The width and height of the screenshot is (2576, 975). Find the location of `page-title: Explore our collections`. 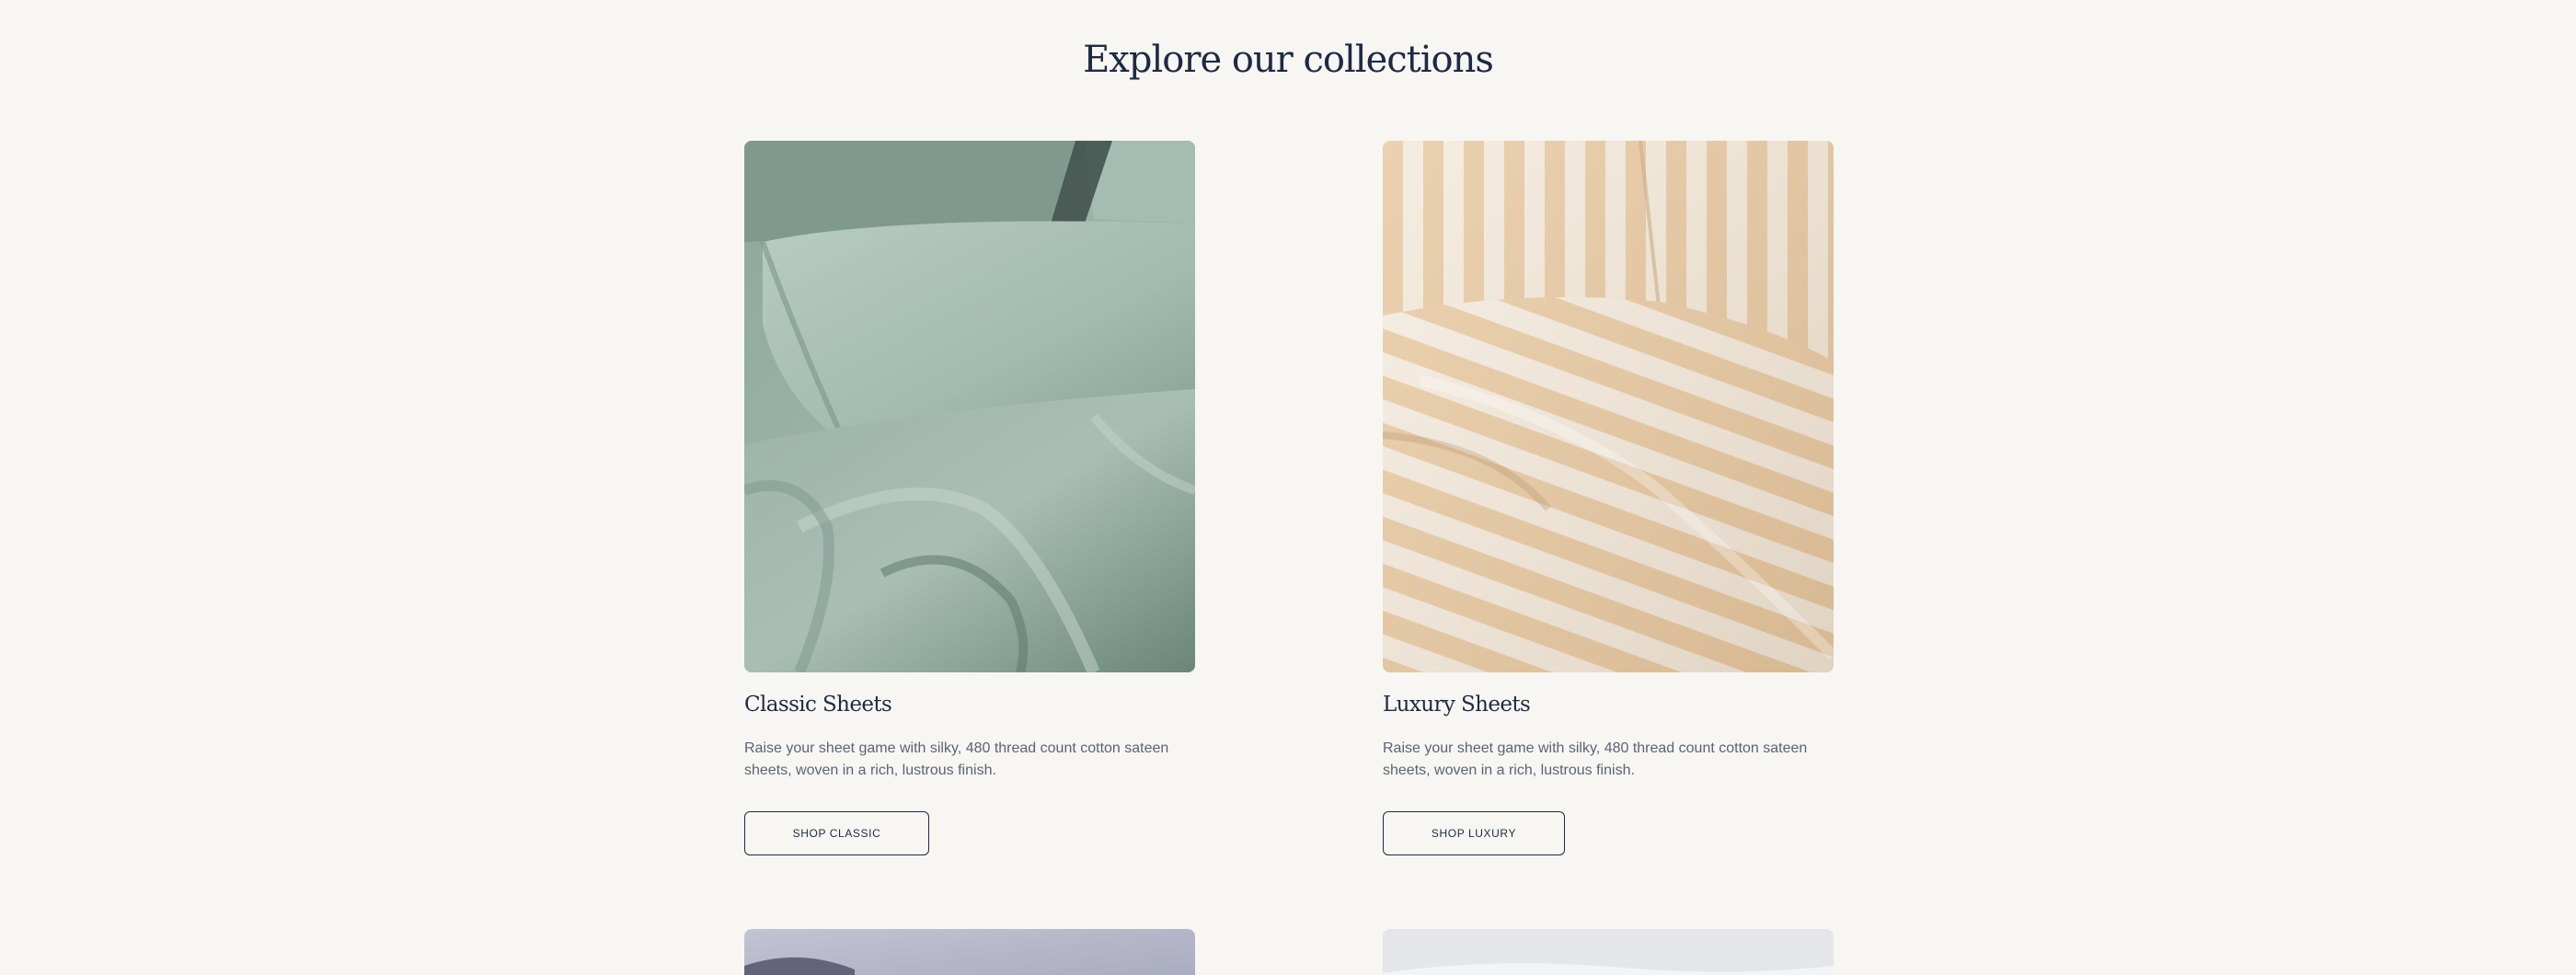

page-title: Explore our collections is located at coordinates (1288, 60).